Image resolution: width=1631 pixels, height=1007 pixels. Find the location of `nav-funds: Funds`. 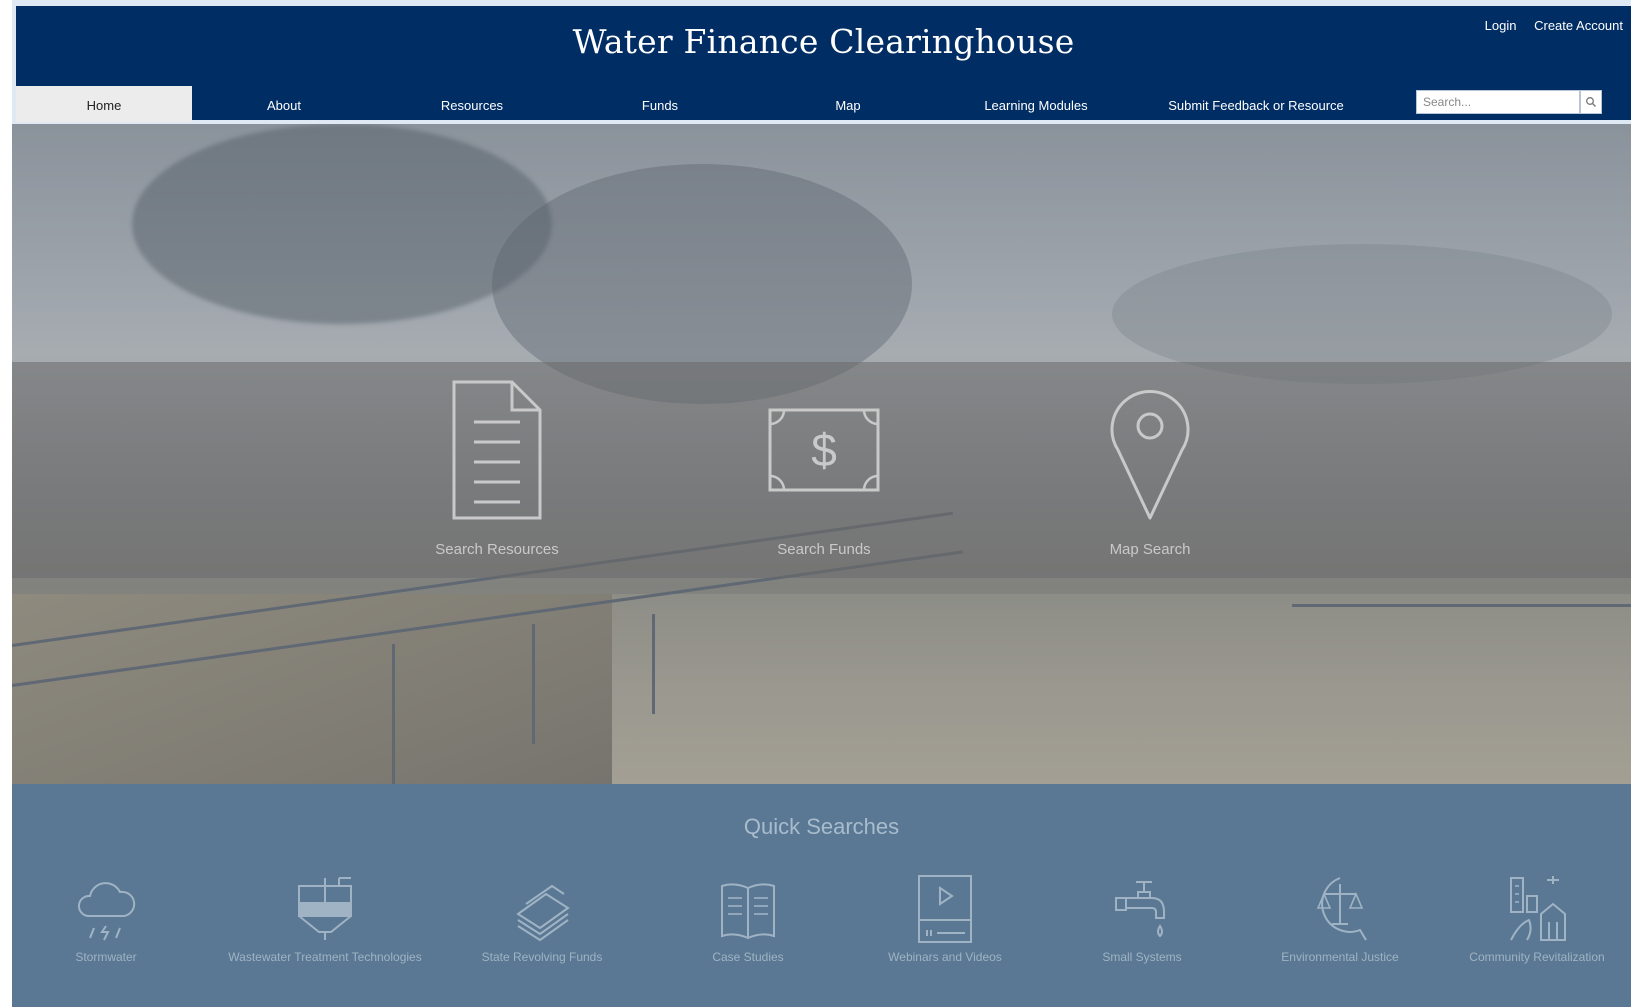

nav-funds: Funds is located at coordinates (660, 104).